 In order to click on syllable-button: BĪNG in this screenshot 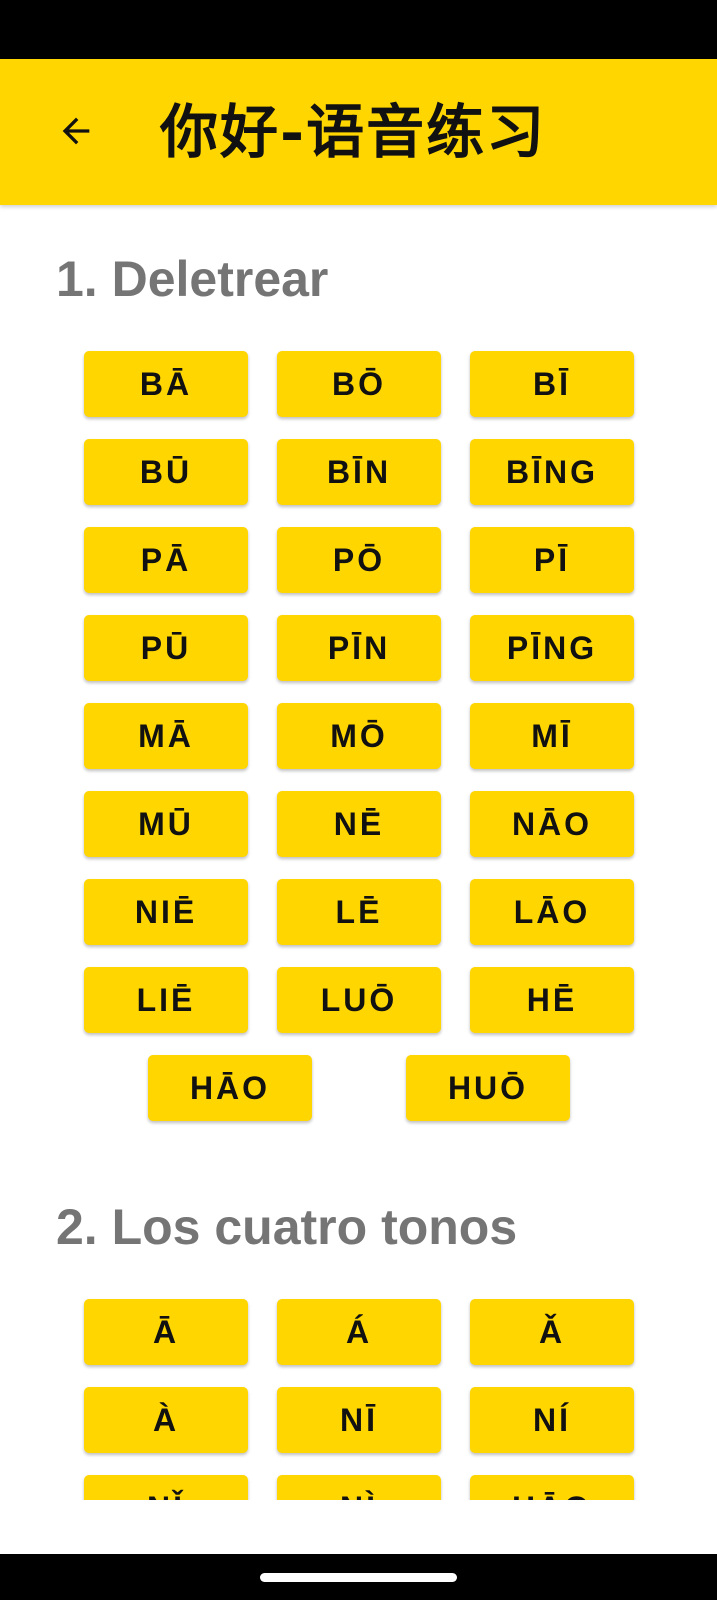, I will do `click(552, 472)`.